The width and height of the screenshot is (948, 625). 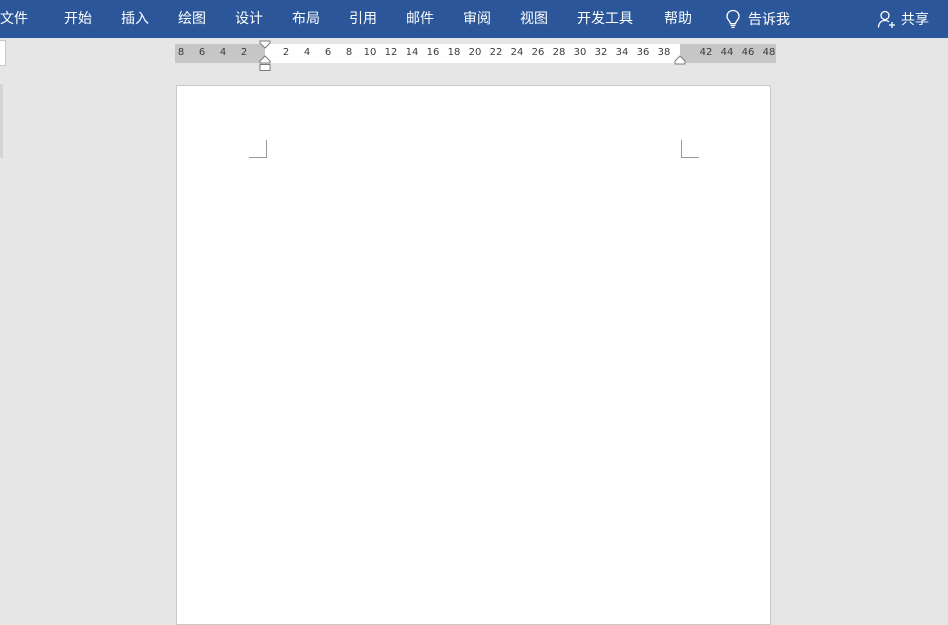 I want to click on tab-home: 开始, so click(x=78, y=19).